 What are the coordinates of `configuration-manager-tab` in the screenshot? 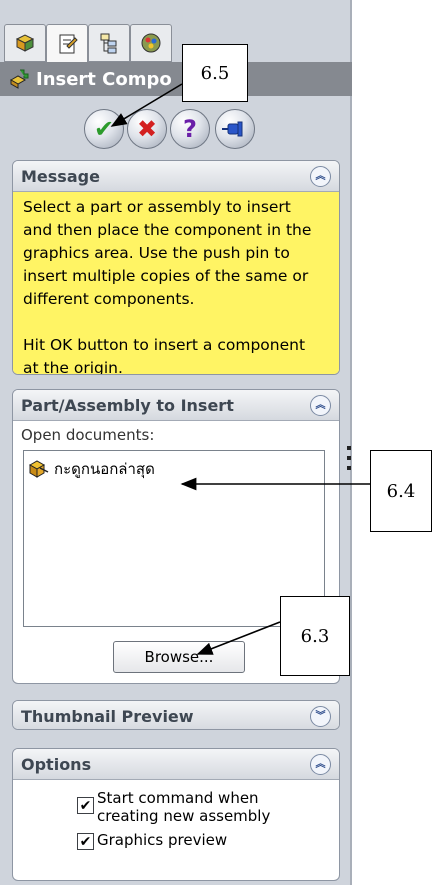 It's located at (109, 43).